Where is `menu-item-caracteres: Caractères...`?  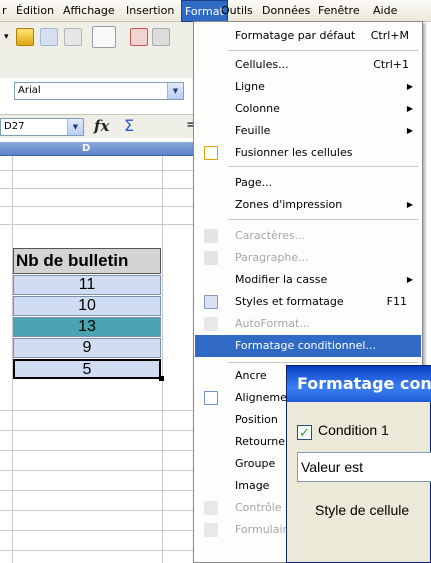 menu-item-caracteres: Caractères... is located at coordinates (308, 236).